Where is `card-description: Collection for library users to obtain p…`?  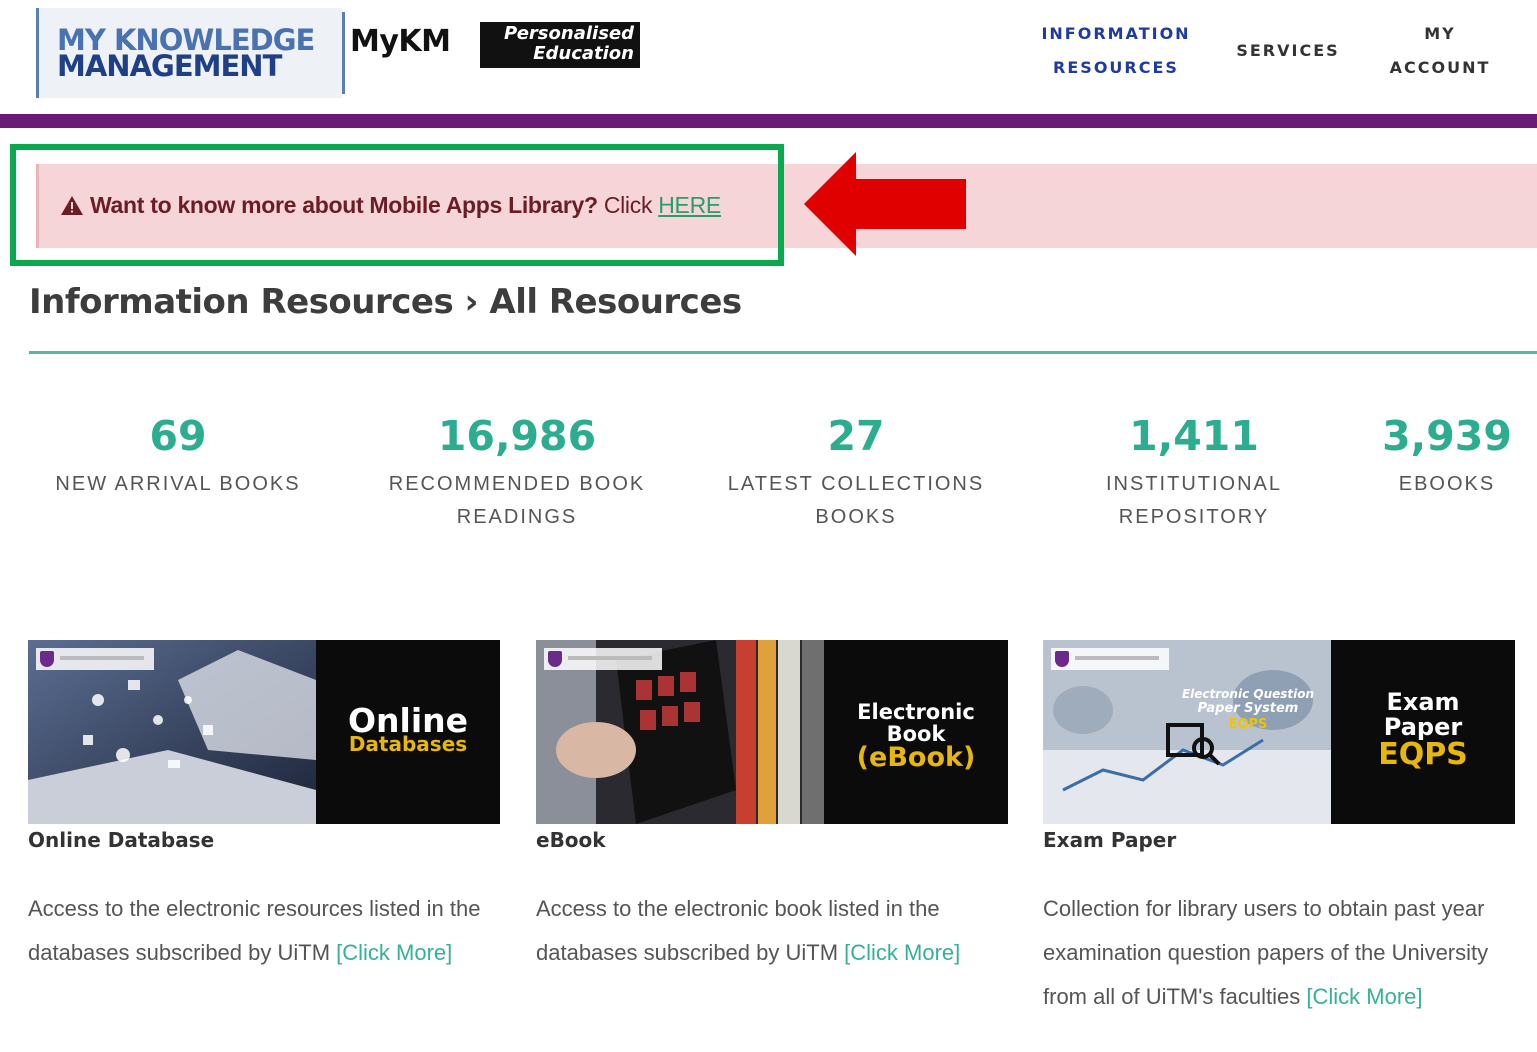 card-description: Collection for library users to obtain p… is located at coordinates (1279, 953).